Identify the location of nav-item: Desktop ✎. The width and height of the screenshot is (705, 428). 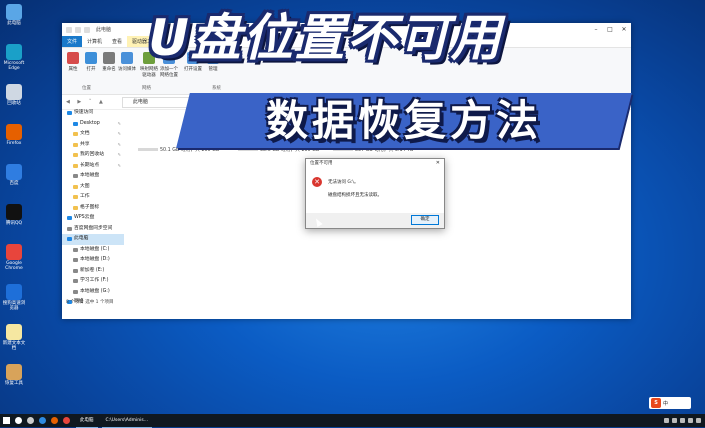
(93, 124).